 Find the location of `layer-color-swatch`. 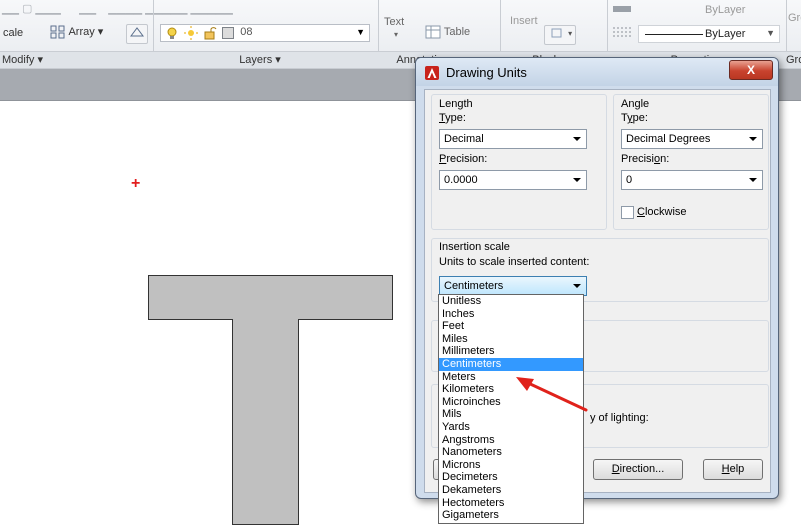

layer-color-swatch is located at coordinates (228, 32).